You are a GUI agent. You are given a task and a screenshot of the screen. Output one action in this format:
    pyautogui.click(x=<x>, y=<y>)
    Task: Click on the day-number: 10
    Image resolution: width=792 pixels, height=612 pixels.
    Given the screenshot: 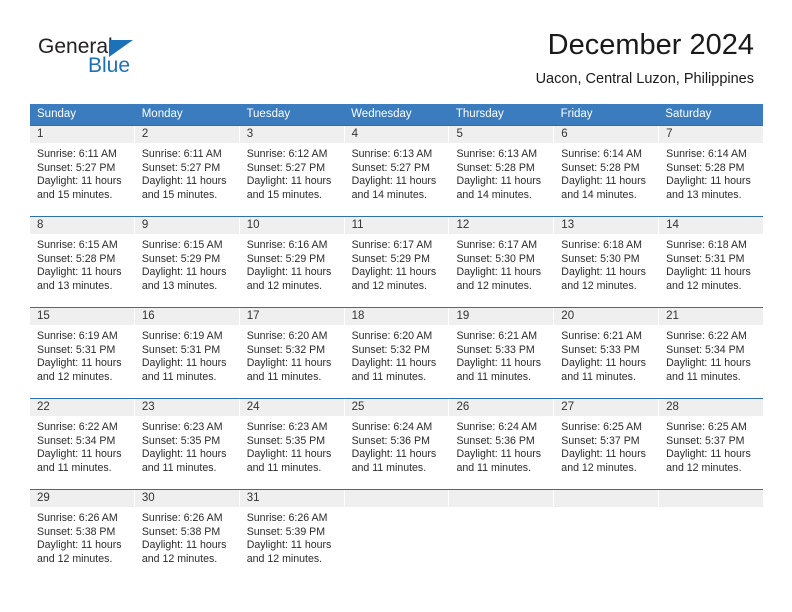 What is the action you would take?
    pyautogui.click(x=291, y=225)
    